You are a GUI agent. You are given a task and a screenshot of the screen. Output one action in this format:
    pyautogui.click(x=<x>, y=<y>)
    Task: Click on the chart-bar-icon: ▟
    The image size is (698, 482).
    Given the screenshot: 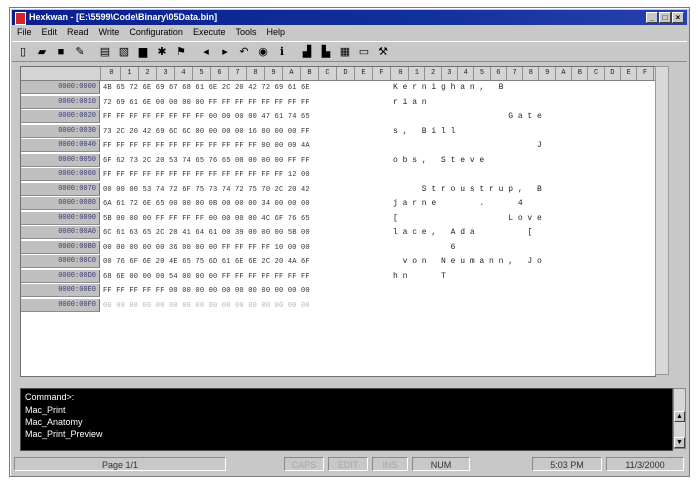 What is the action you would take?
    pyautogui.click(x=307, y=52)
    